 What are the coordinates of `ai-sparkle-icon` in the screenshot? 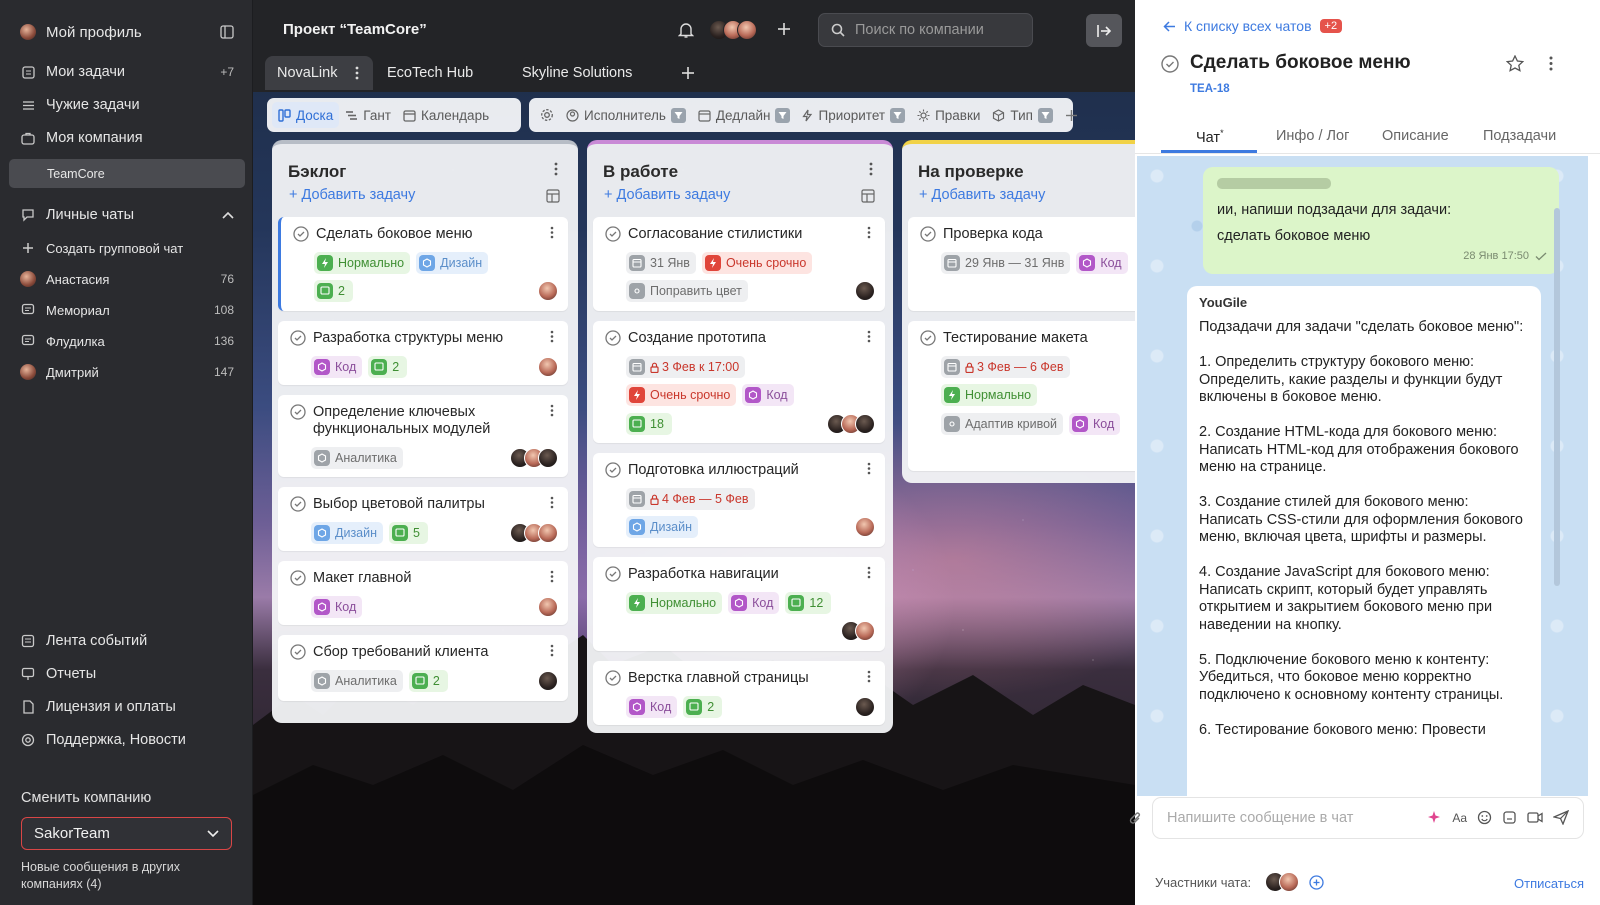 It's located at (1434, 817).